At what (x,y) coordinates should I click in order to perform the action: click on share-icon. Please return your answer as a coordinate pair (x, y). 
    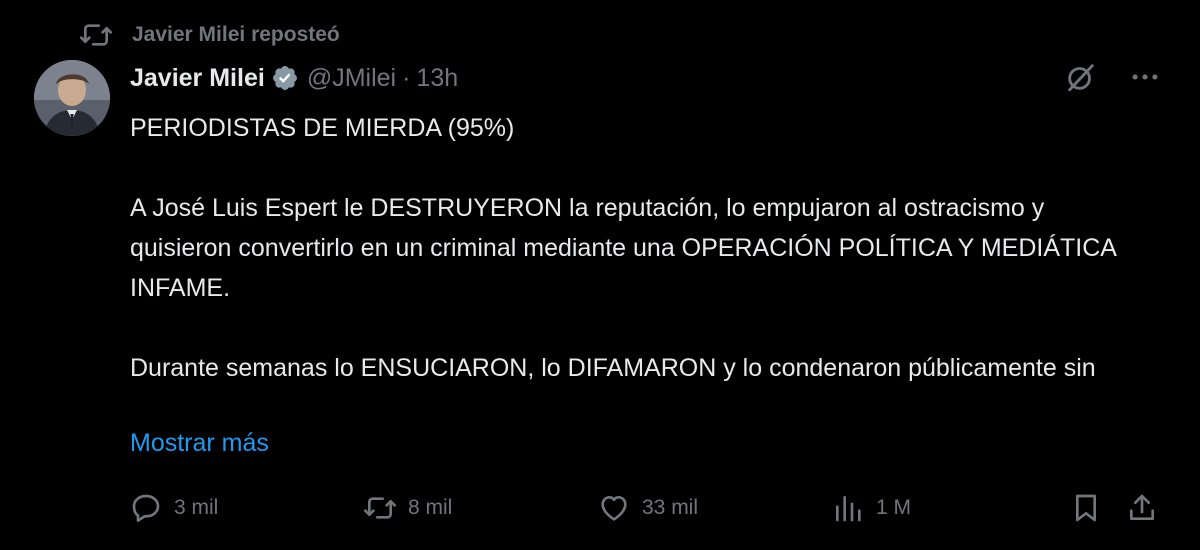
    Looking at the image, I should click on (1142, 507).